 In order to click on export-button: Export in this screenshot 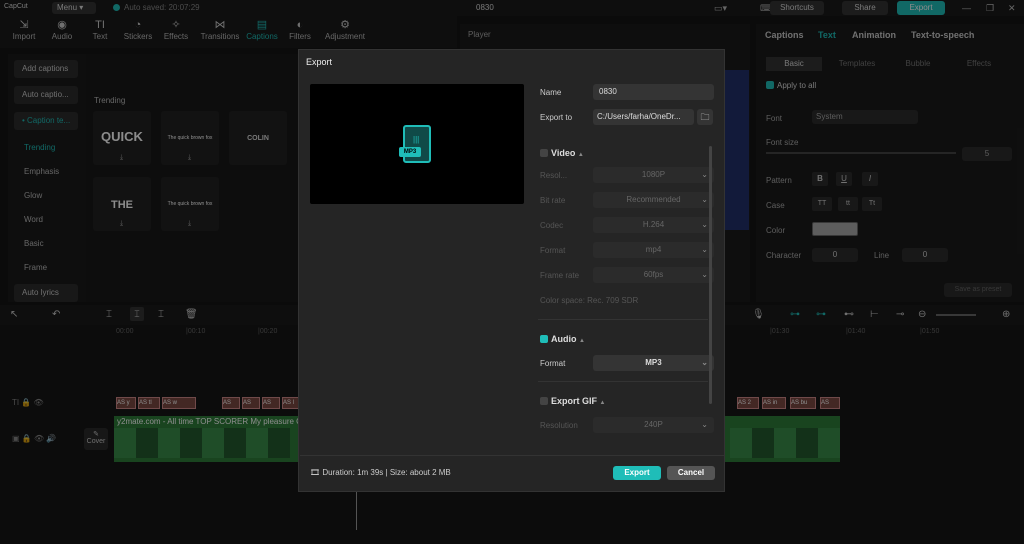, I will do `click(637, 473)`.